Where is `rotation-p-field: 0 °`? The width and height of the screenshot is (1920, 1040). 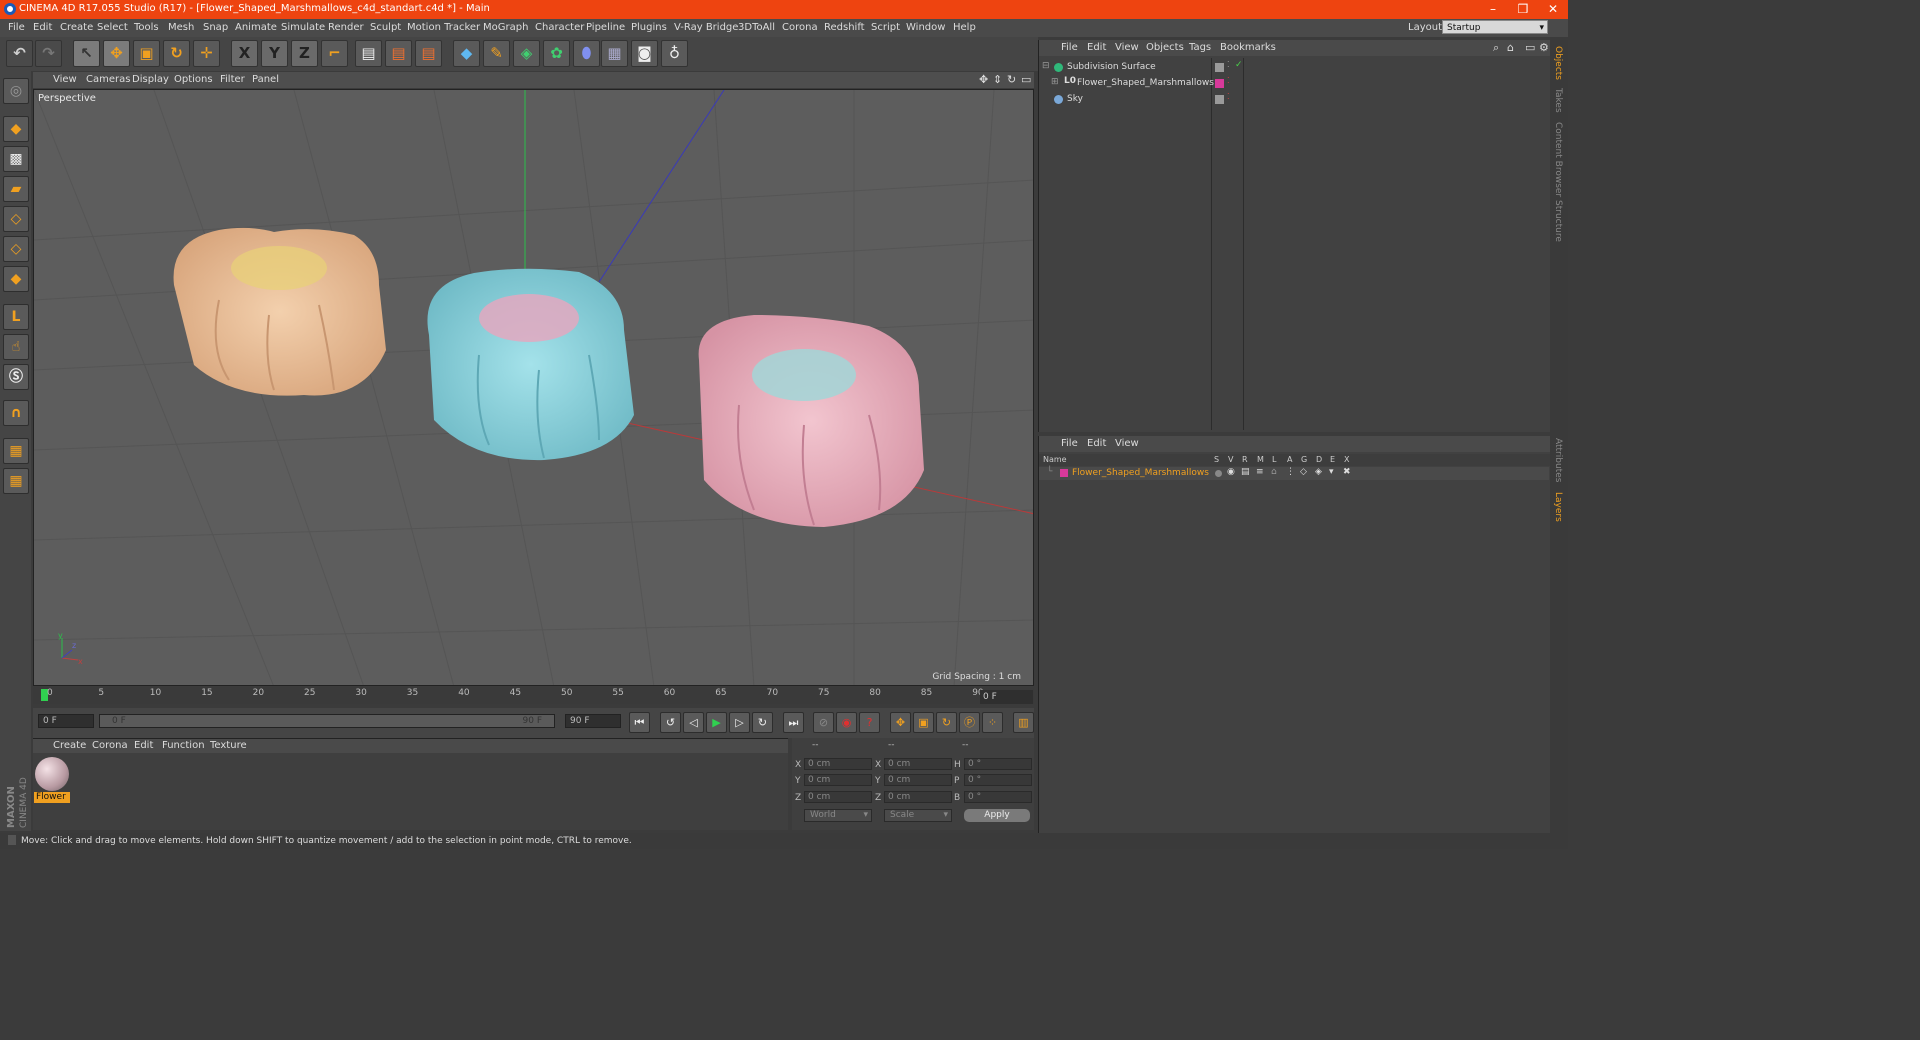
rotation-p-field: 0 ° is located at coordinates (998, 780).